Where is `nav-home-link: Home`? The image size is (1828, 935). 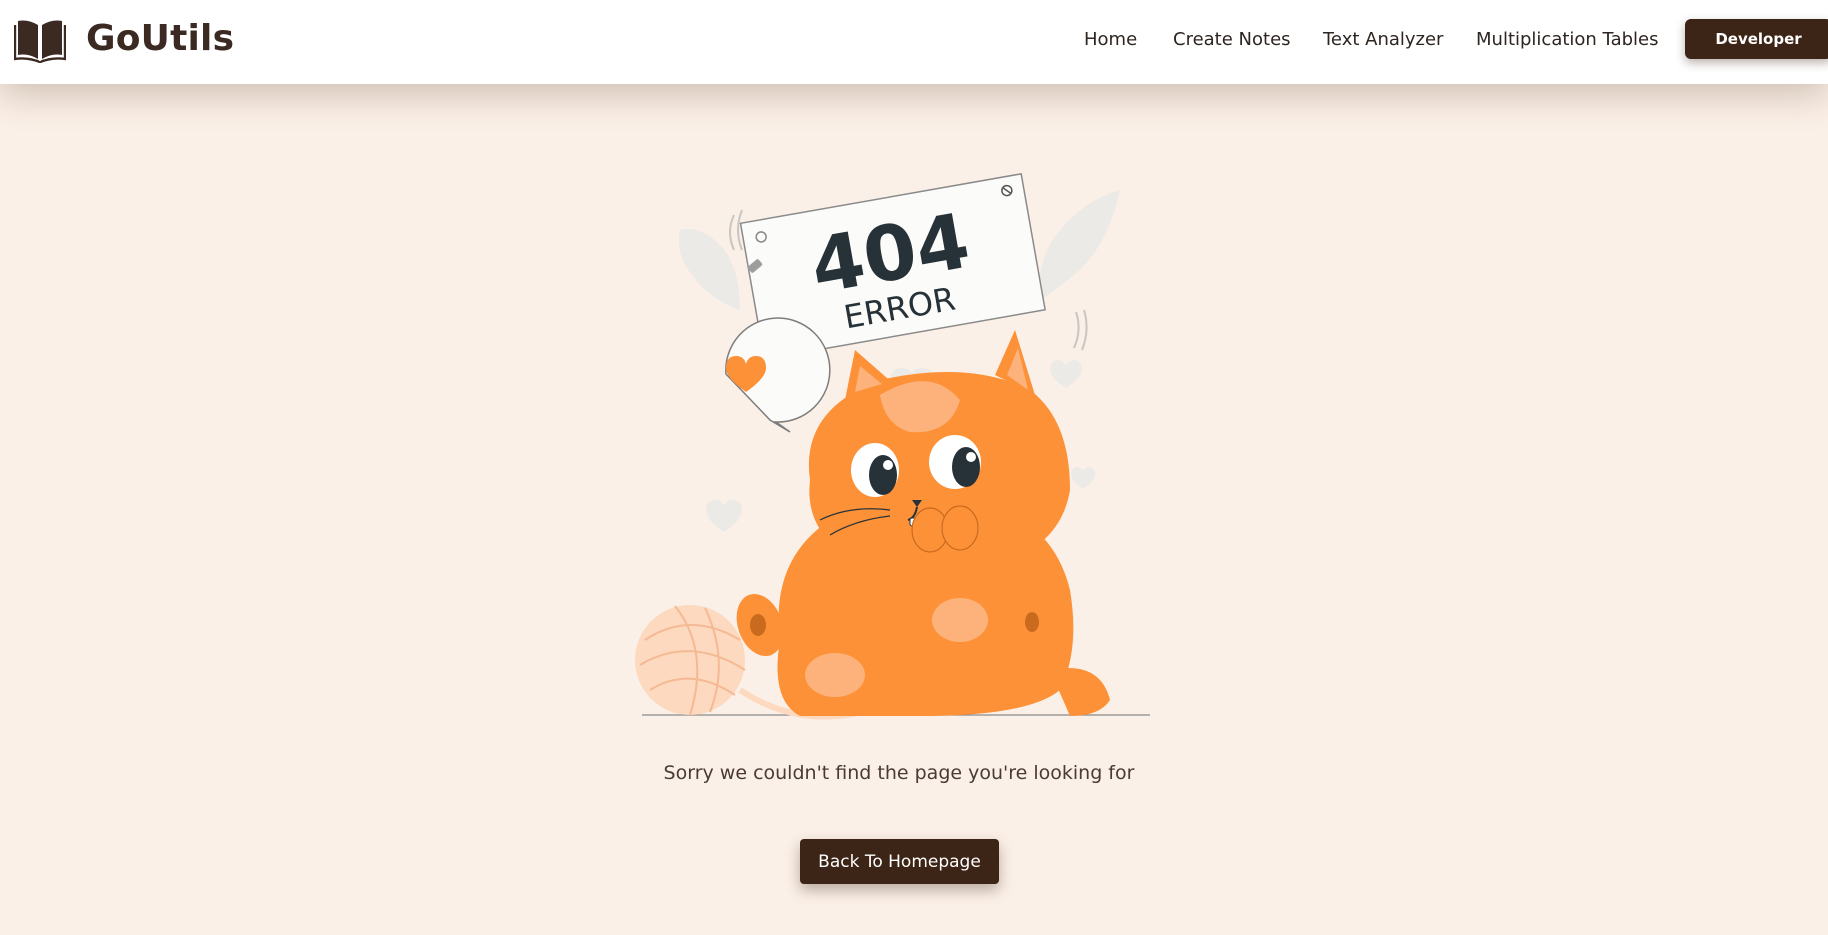 nav-home-link: Home is located at coordinates (1110, 39).